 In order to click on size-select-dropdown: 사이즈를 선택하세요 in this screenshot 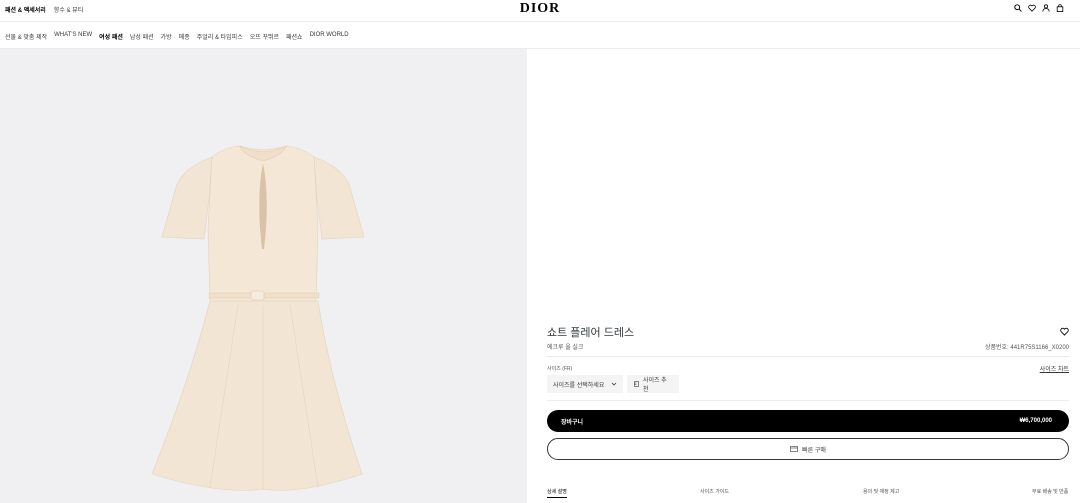, I will do `click(585, 384)`.